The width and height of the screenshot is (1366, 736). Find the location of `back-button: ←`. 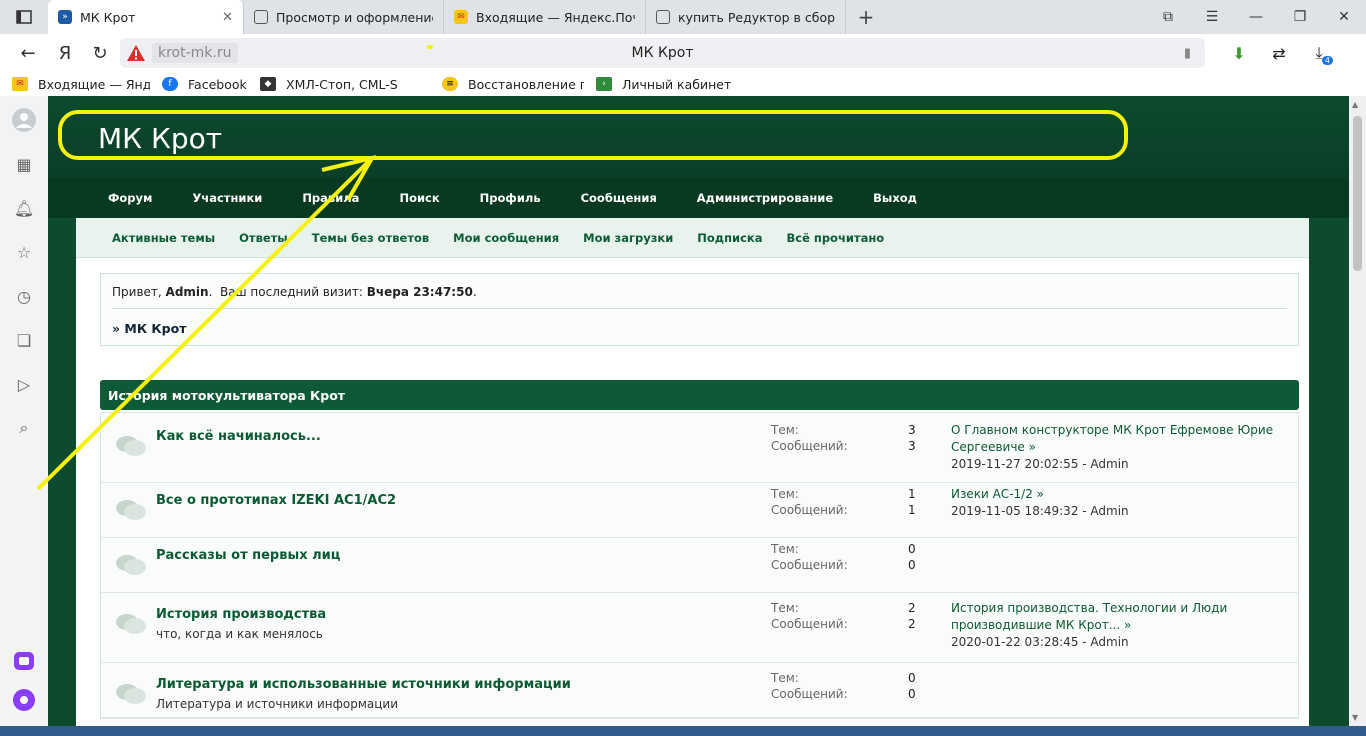

back-button: ← is located at coordinates (28, 53).